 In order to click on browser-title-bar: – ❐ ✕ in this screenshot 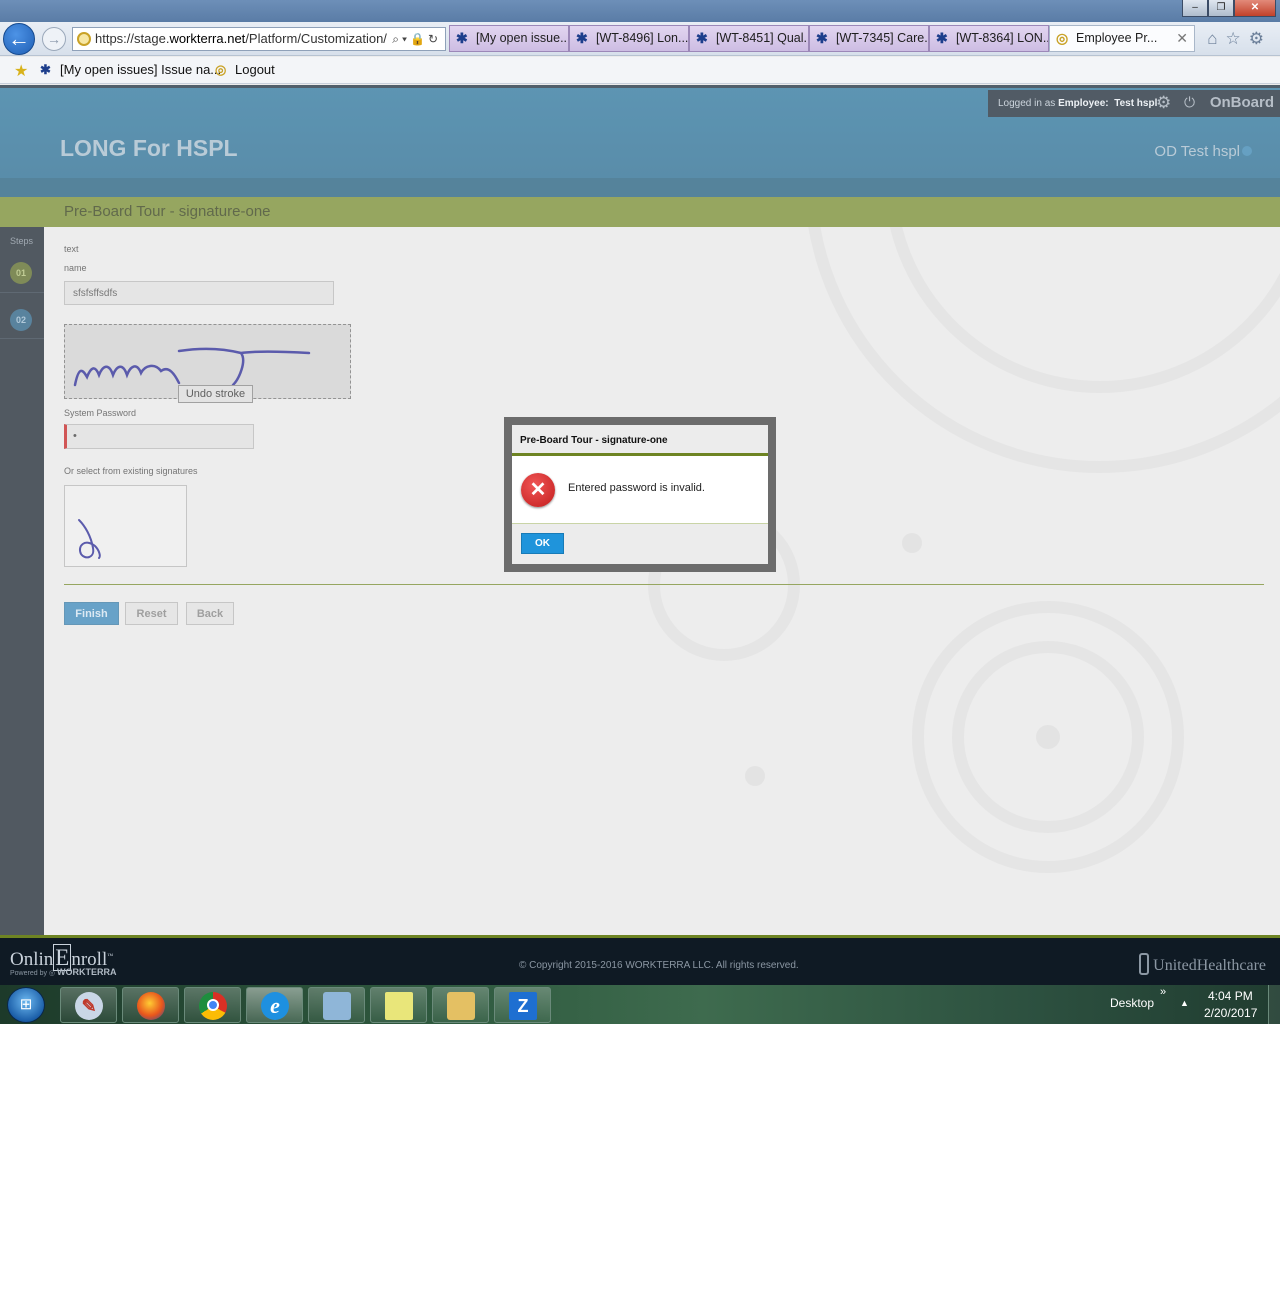, I will do `click(640, 11)`.